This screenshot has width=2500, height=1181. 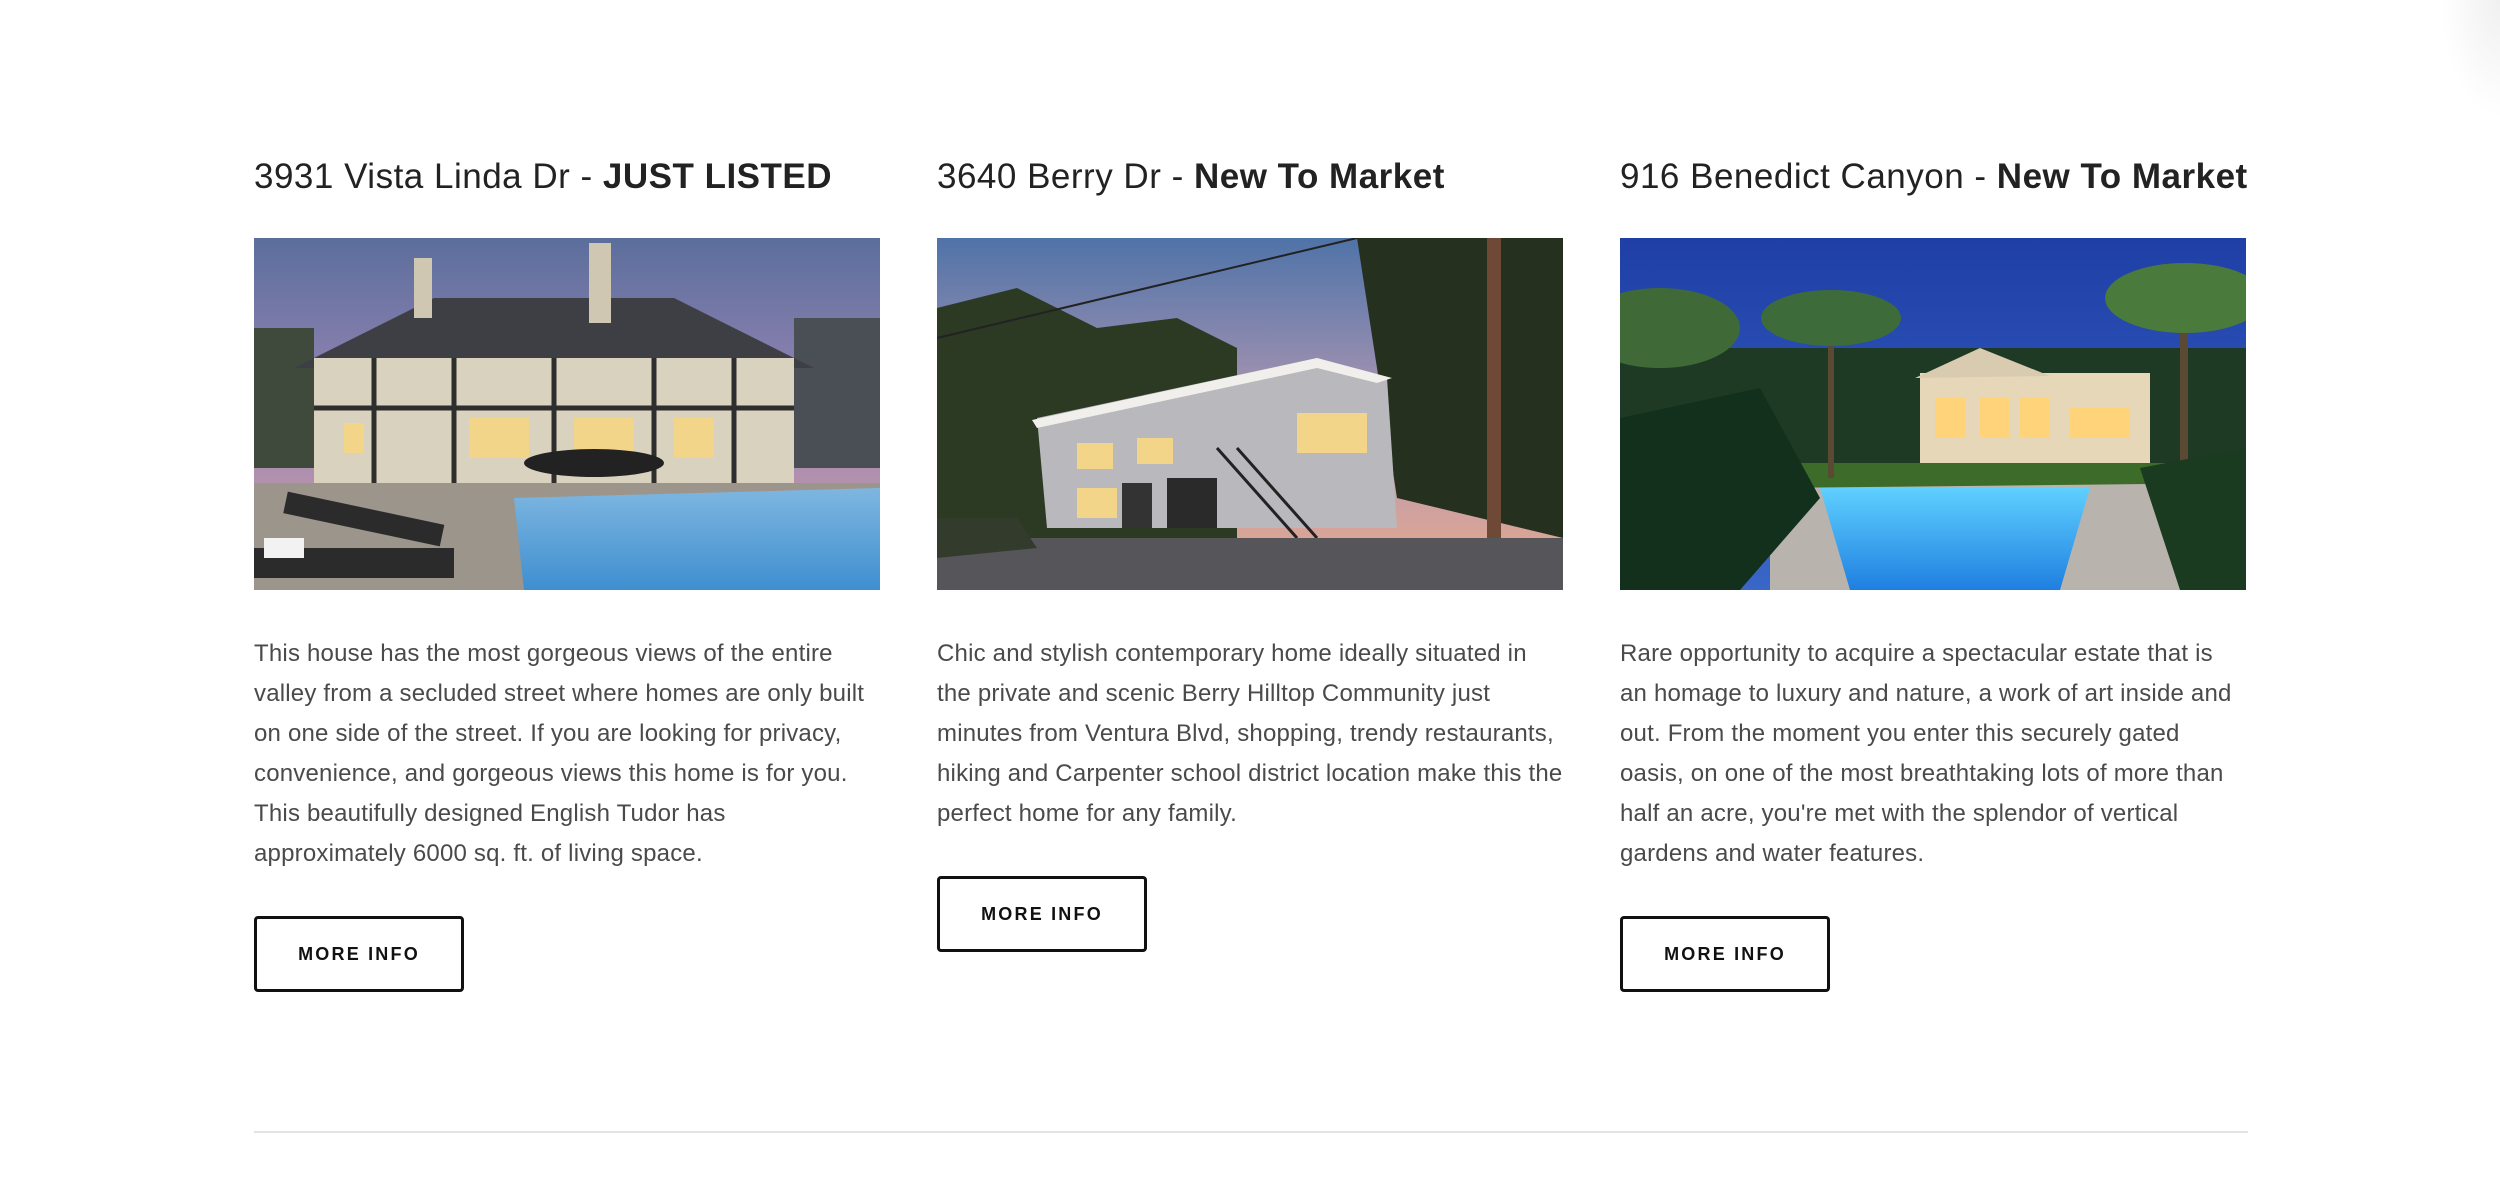 What do you see at coordinates (717, 176) in the screenshot?
I see `listing-tag: JUST LISTED` at bounding box center [717, 176].